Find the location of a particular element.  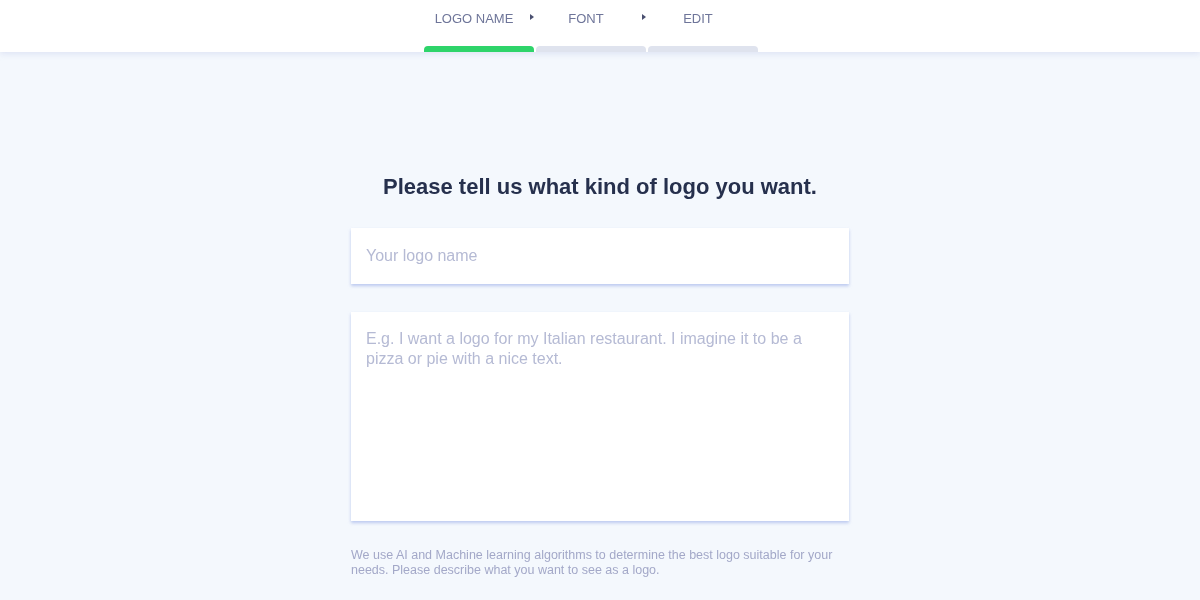

step-label: LOGO NAME is located at coordinates (479, 19).